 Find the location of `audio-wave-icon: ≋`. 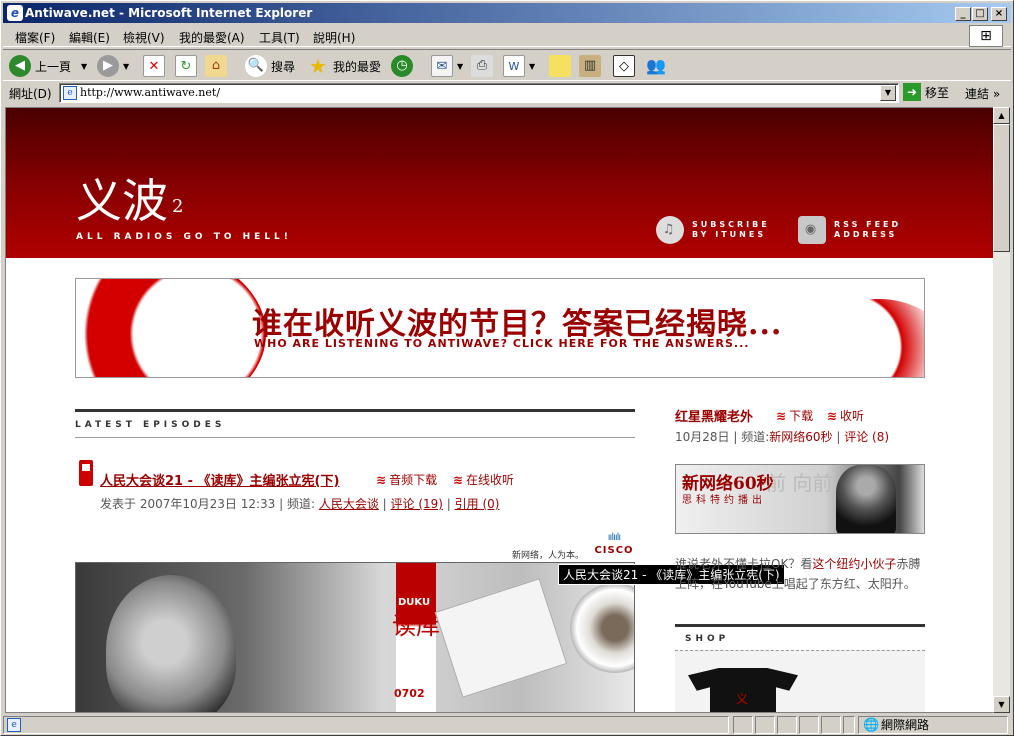

audio-wave-icon: ≋ is located at coordinates (381, 480).